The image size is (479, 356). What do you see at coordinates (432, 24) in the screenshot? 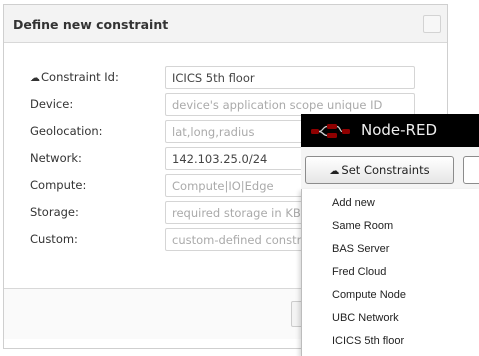
I see `dialog-title-button` at bounding box center [432, 24].